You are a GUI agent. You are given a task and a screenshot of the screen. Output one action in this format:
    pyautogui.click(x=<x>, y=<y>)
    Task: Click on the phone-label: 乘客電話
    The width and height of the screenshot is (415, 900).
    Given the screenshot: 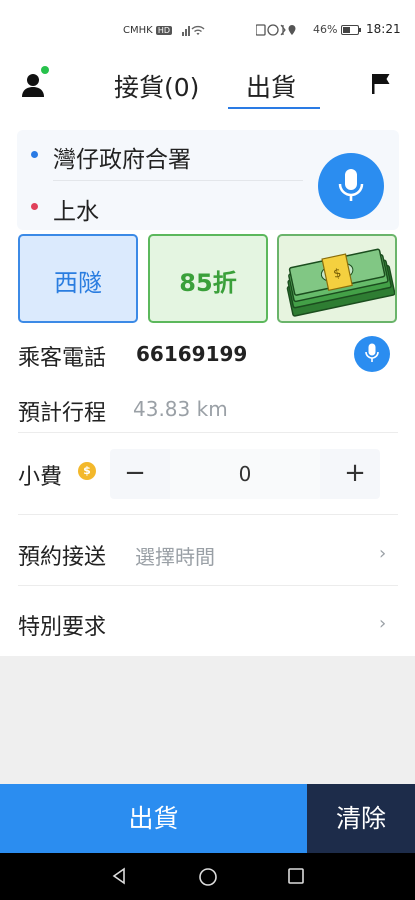 What is the action you would take?
    pyautogui.click(x=62, y=358)
    